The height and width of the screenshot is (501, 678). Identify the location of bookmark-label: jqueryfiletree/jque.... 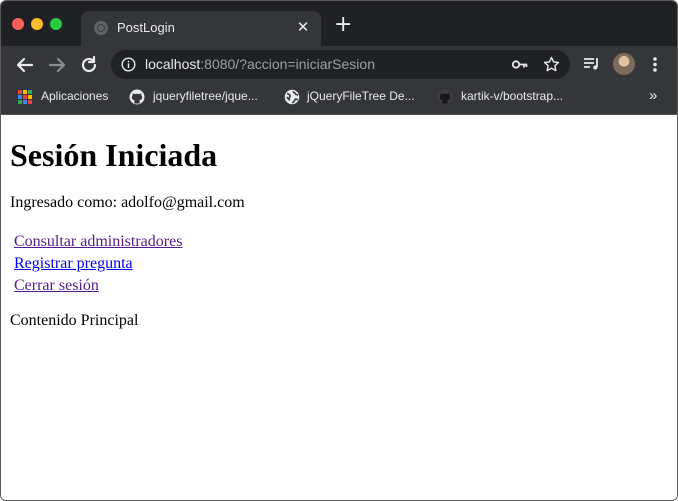
(205, 96).